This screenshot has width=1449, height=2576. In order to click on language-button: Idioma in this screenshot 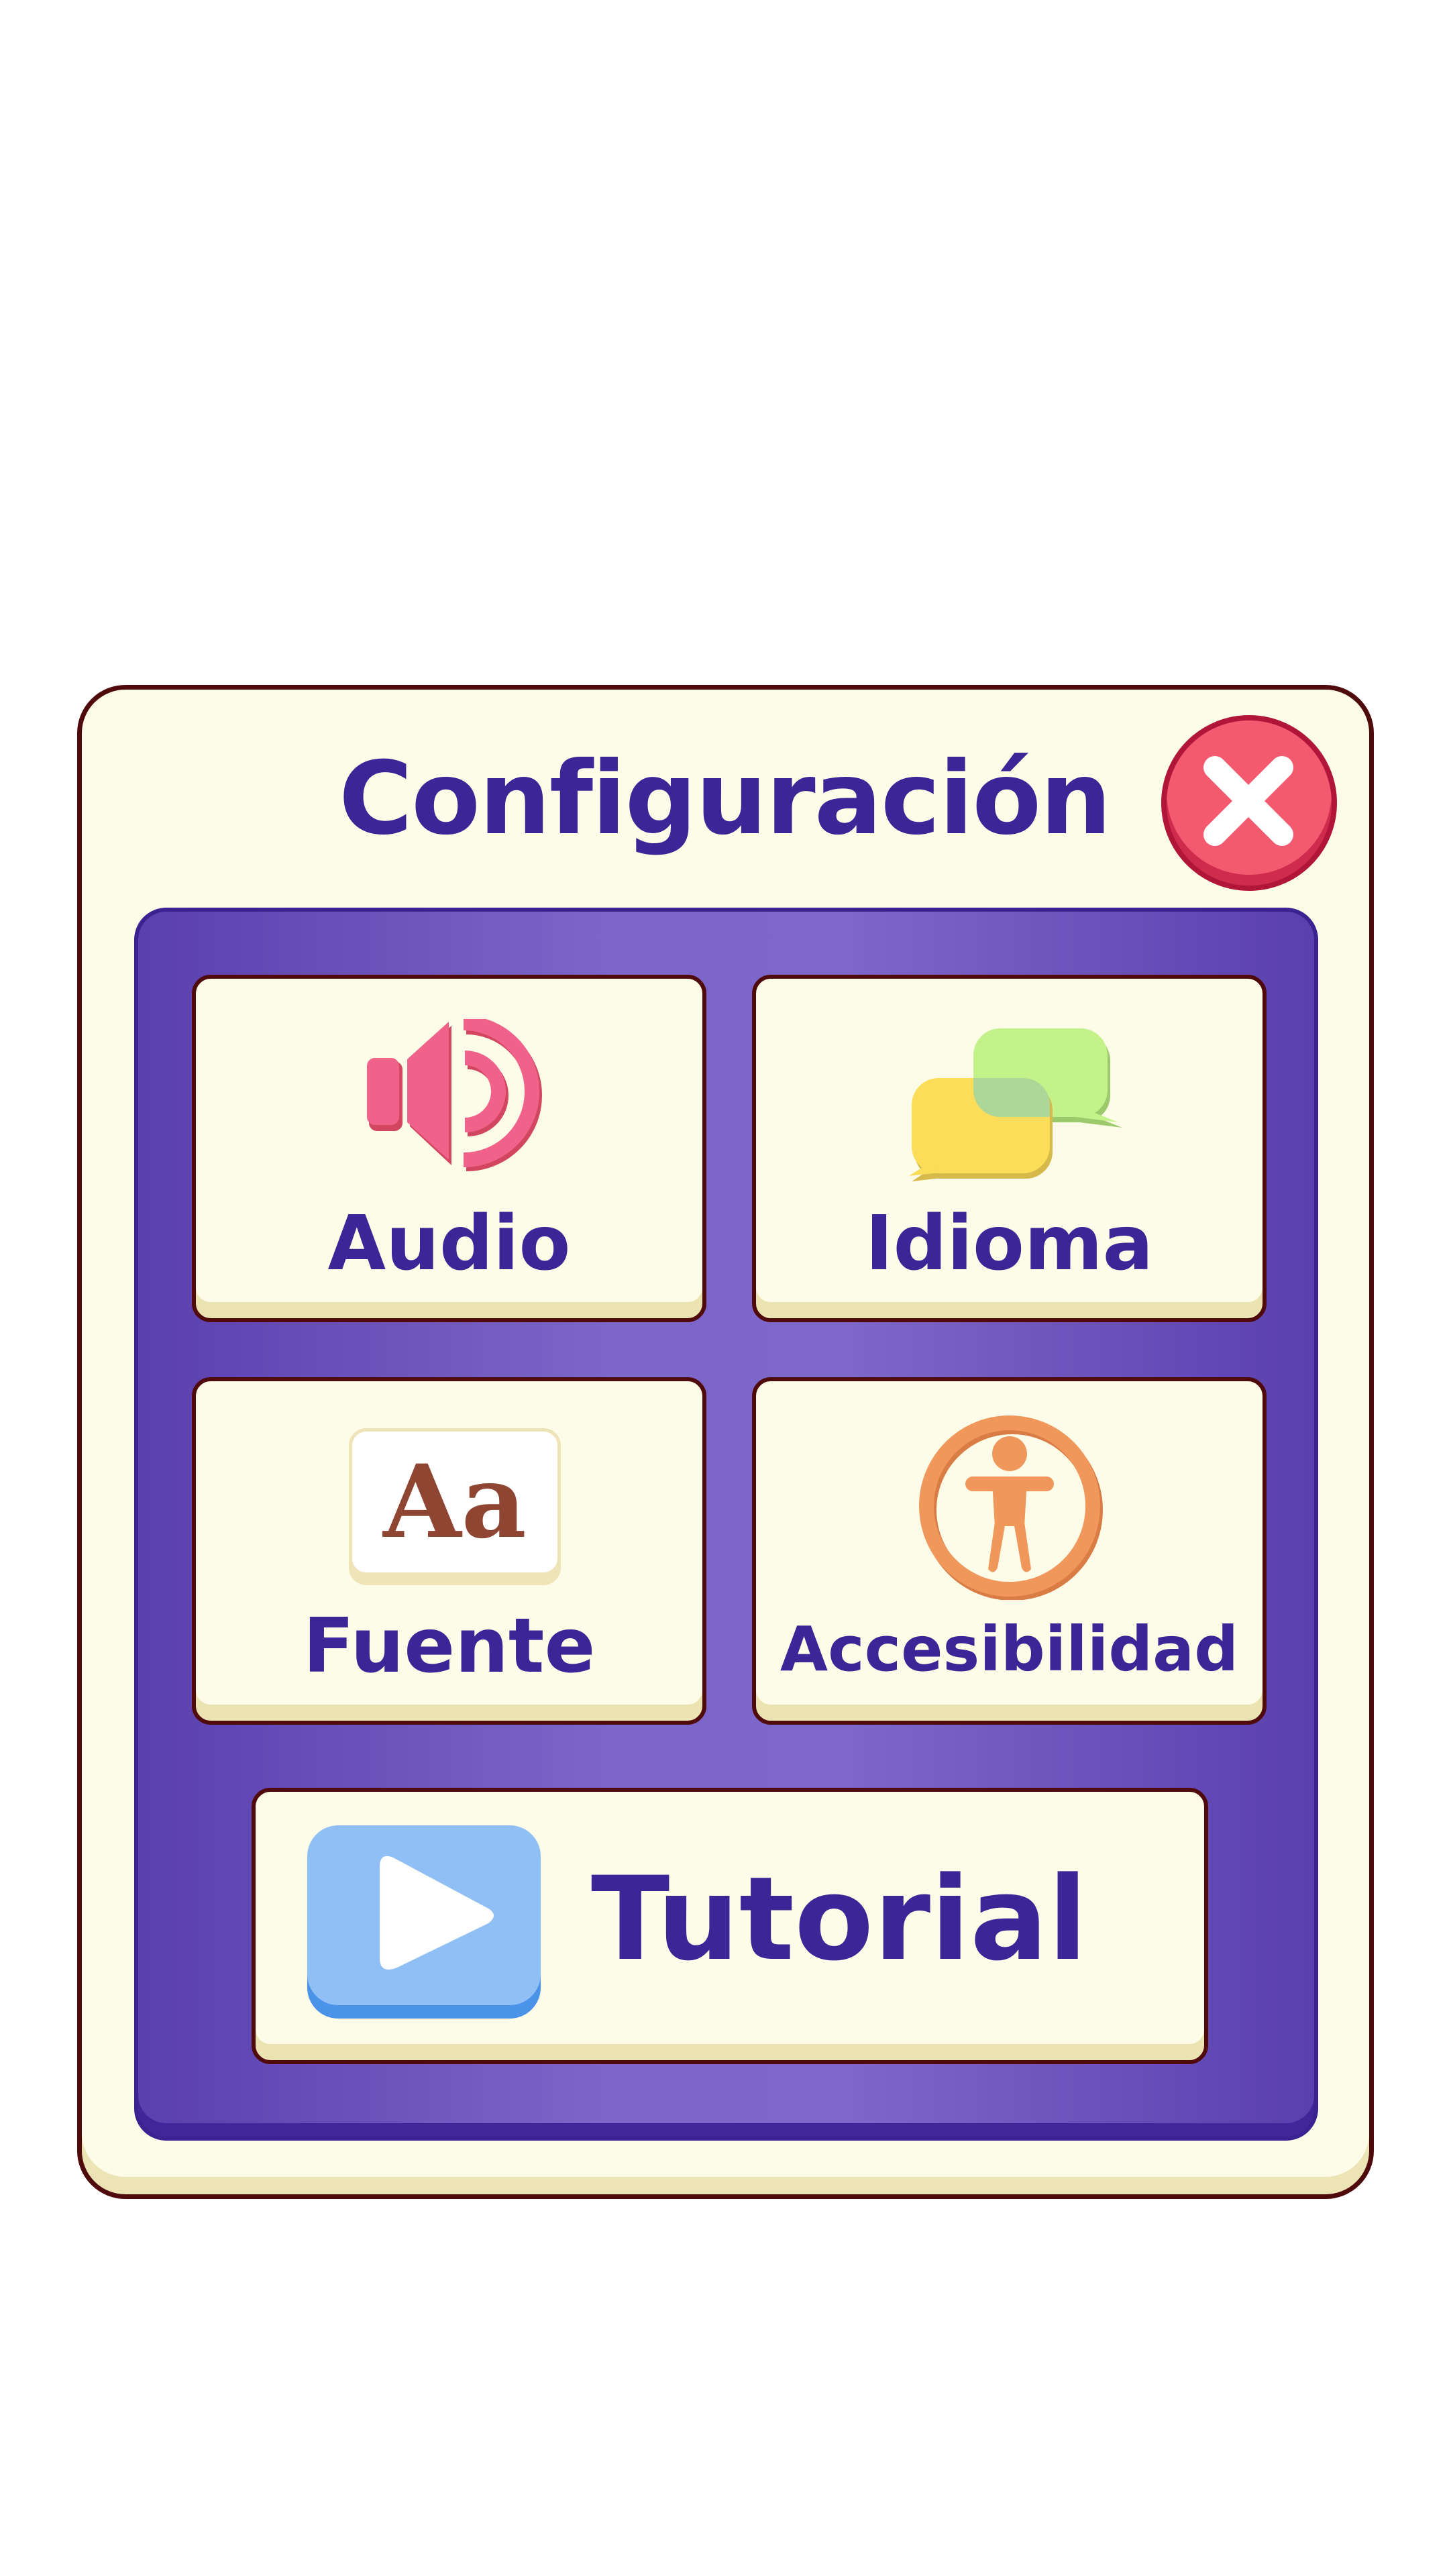, I will do `click(1009, 1148)`.